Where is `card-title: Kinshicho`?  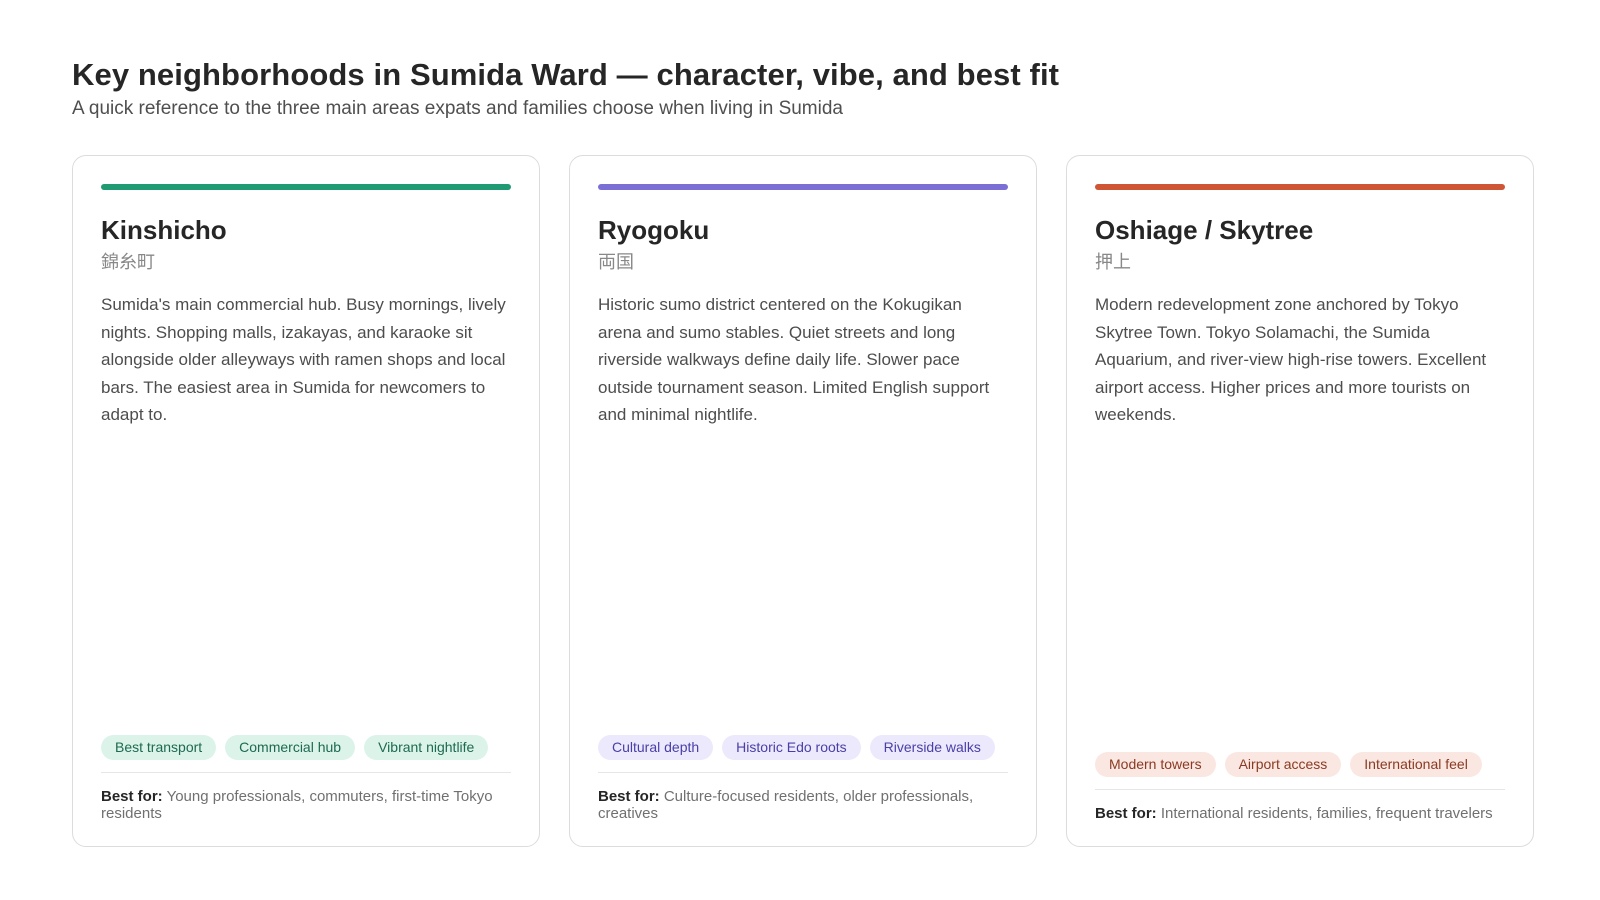
card-title: Kinshicho is located at coordinates (164, 230).